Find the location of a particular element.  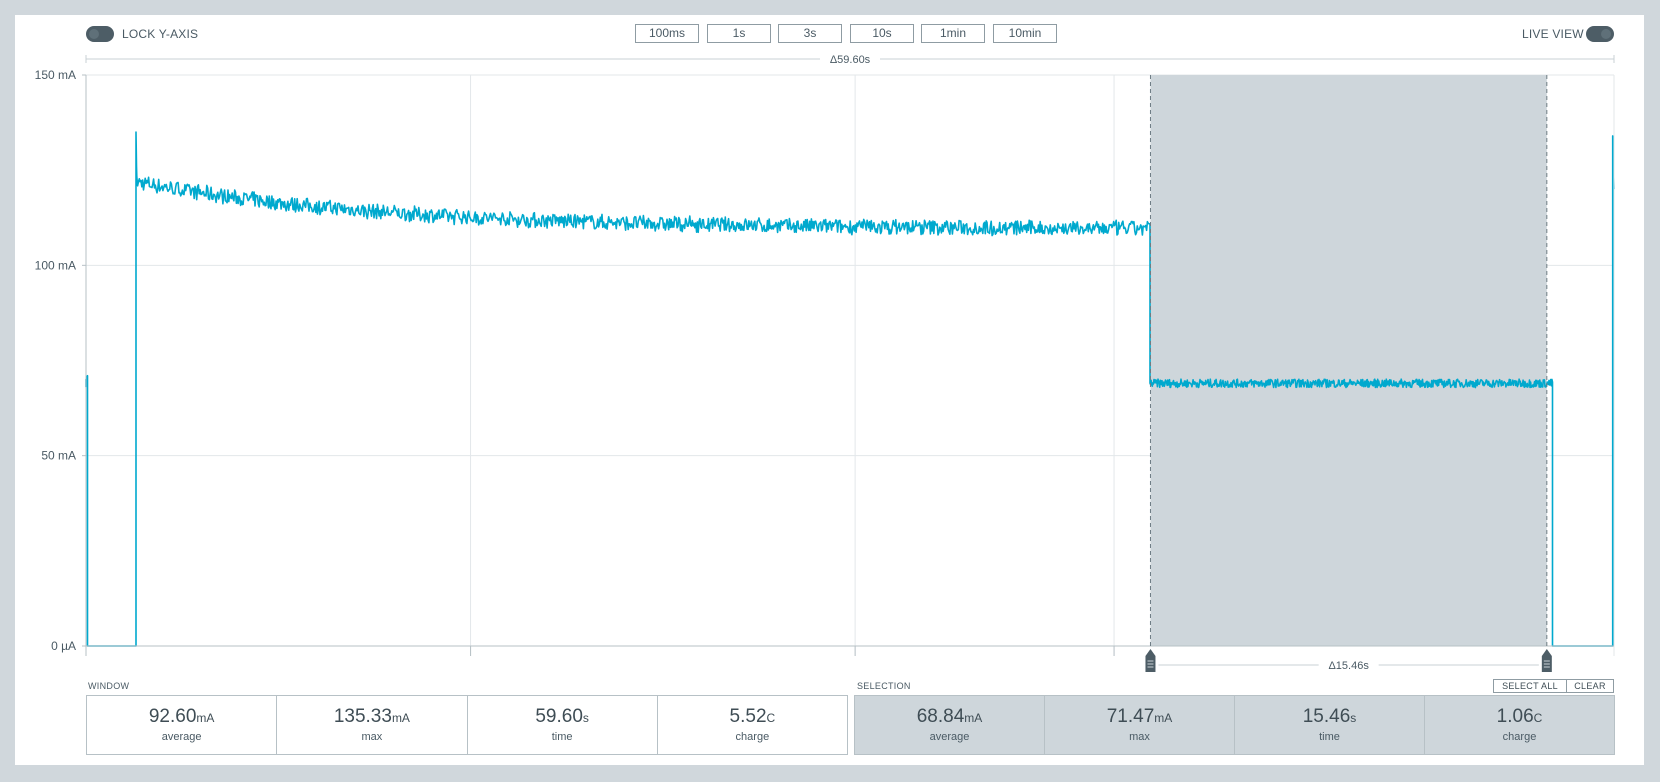

selection-span-label: Δ15.46s is located at coordinates (1348, 666).